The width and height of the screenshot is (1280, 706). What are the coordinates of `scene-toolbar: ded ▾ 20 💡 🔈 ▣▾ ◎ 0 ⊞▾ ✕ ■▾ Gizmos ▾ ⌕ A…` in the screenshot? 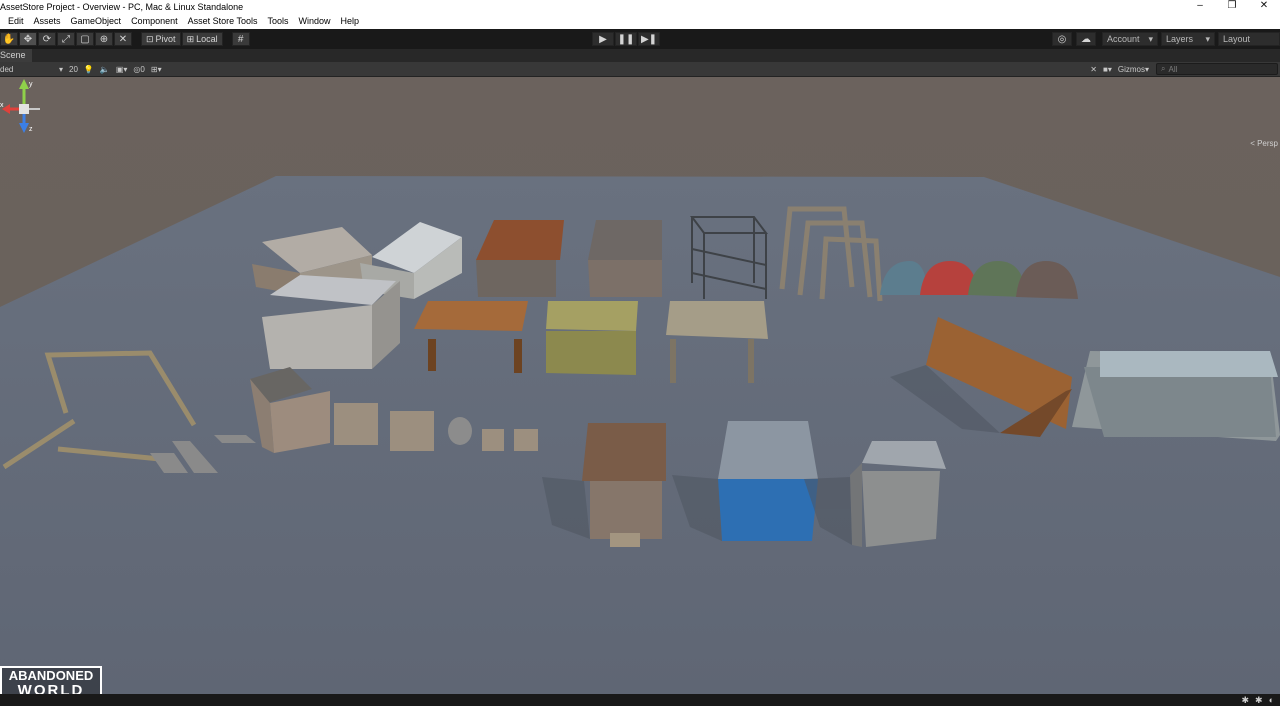 It's located at (640, 69).